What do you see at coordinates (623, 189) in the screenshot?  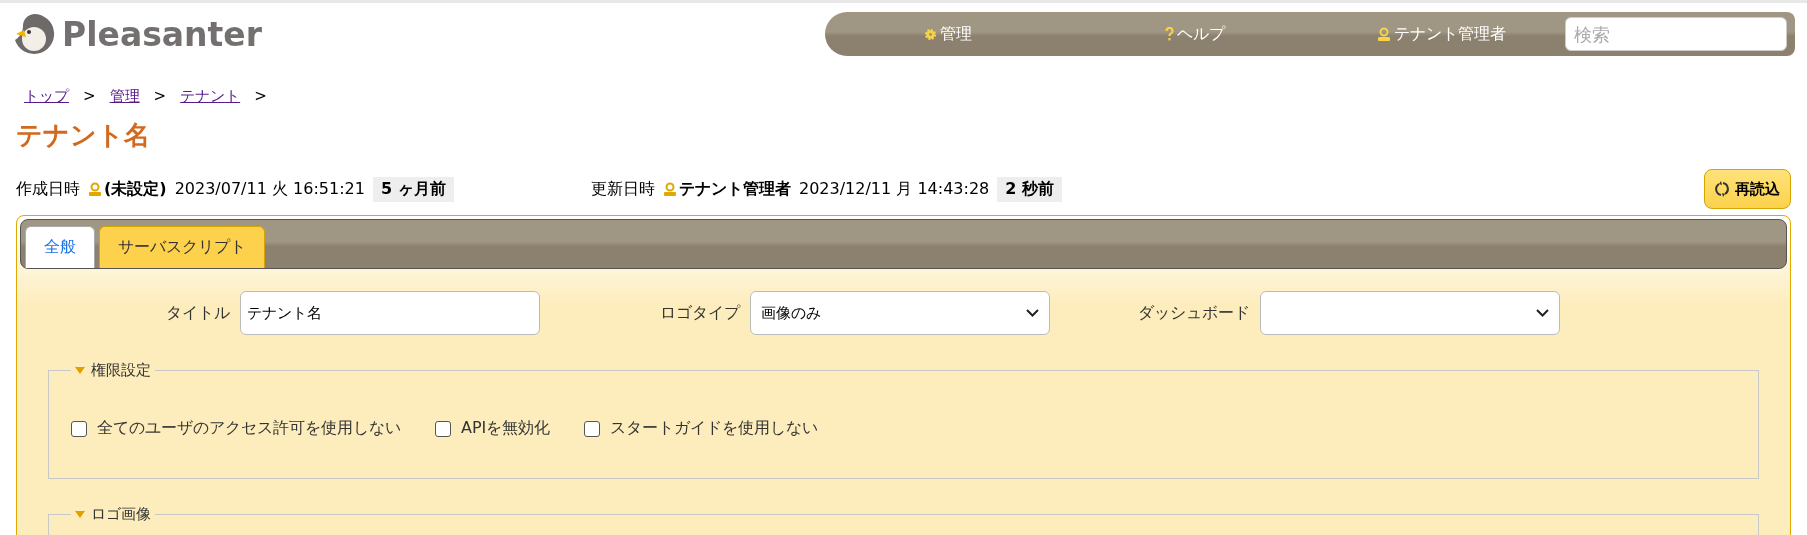 I see `meta-label: 更新日時` at bounding box center [623, 189].